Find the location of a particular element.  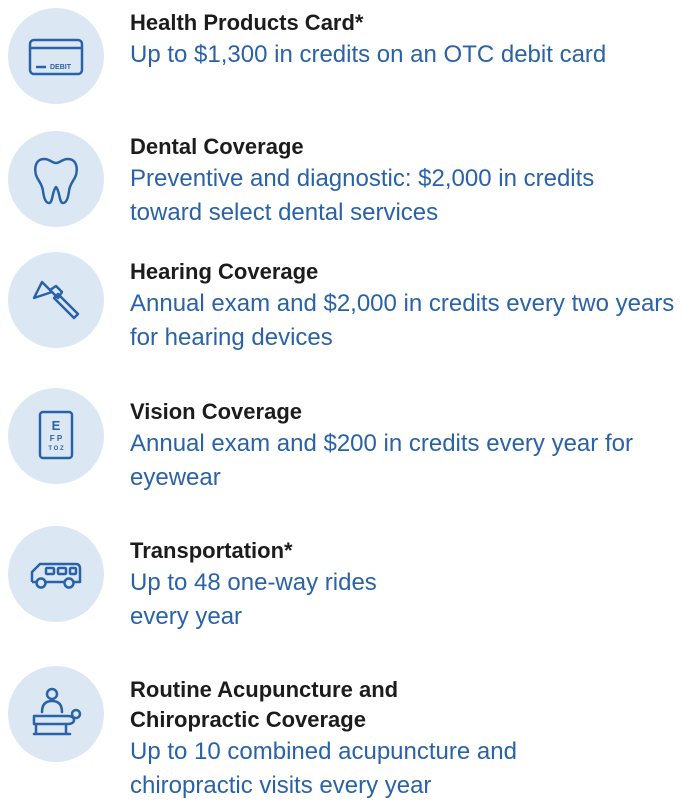

benefit-description-line-1: Up to 48 one-way rides is located at coordinates (253, 582).